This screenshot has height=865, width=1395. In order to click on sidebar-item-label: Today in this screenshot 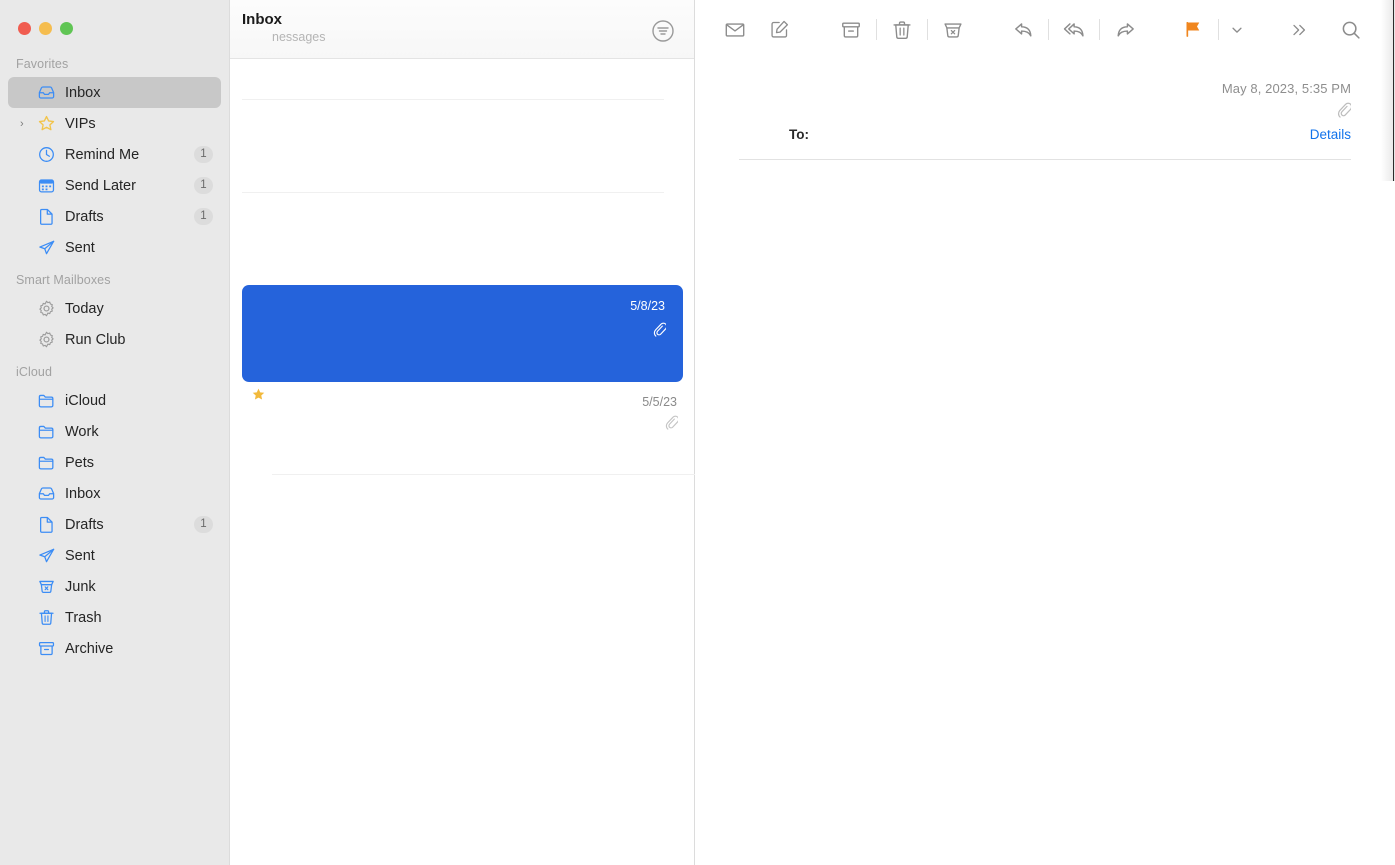, I will do `click(84, 308)`.